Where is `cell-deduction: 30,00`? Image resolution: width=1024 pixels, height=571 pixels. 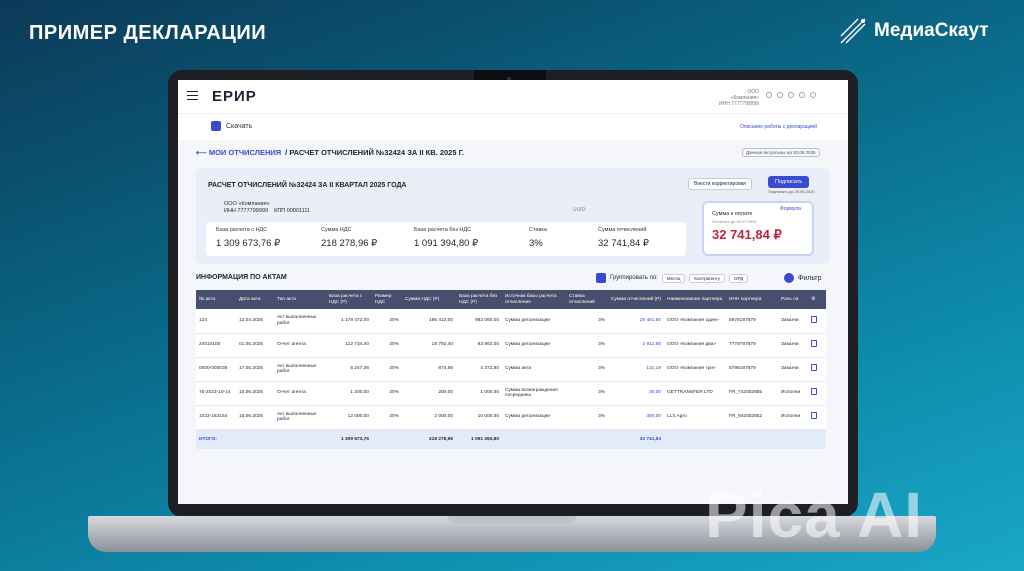
cell-deduction: 30,00 is located at coordinates (636, 393).